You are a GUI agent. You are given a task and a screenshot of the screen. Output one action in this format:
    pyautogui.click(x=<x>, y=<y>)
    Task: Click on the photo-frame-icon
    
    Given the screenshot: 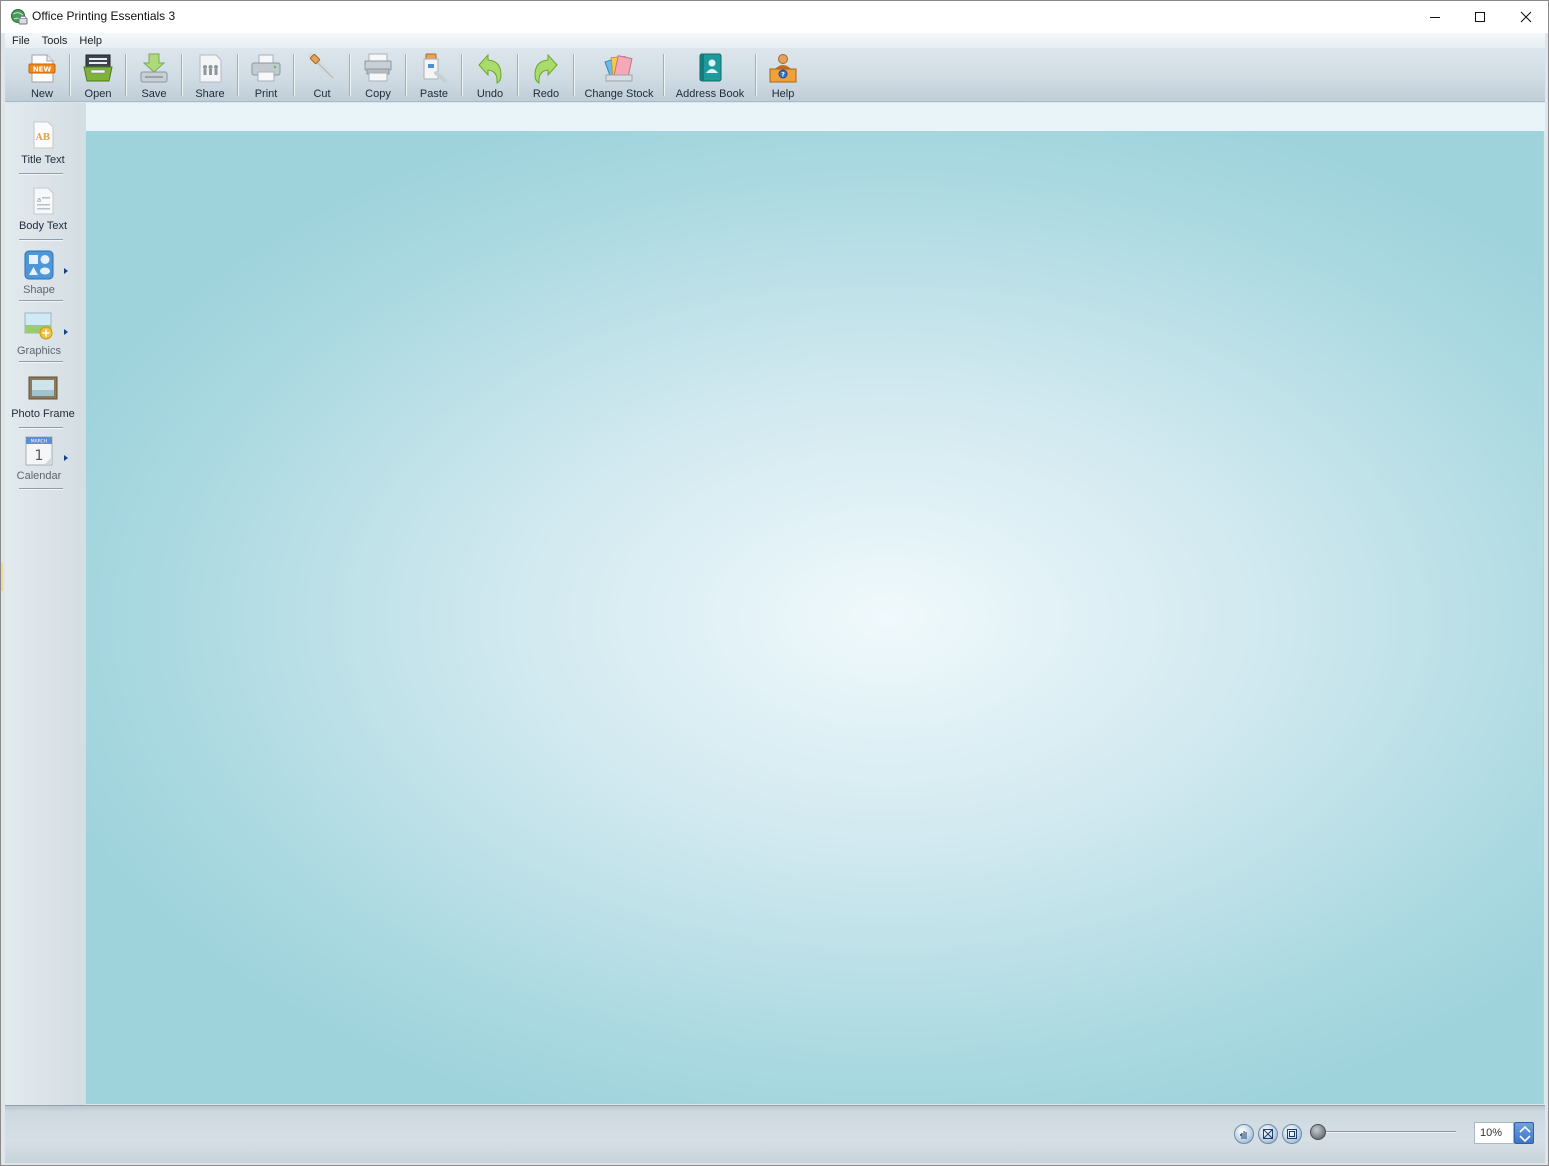 What is the action you would take?
    pyautogui.click(x=43, y=389)
    